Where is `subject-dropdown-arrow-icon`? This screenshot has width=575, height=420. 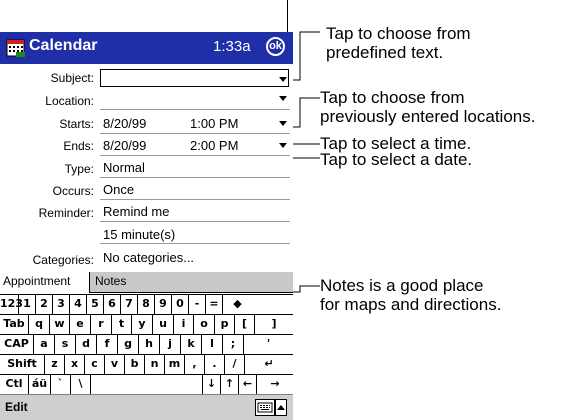 subject-dropdown-arrow-icon is located at coordinates (283, 79).